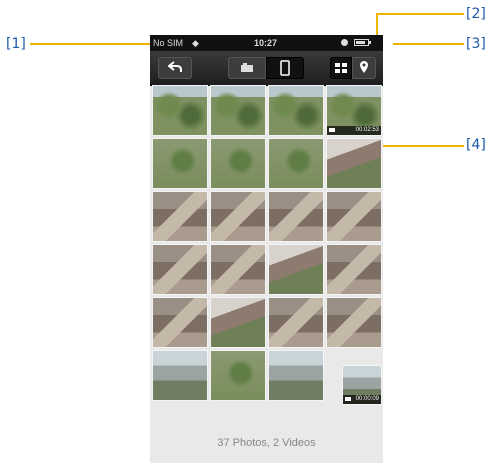 This screenshot has height=463, width=488. I want to click on callout-2-line-h, so click(420, 14).